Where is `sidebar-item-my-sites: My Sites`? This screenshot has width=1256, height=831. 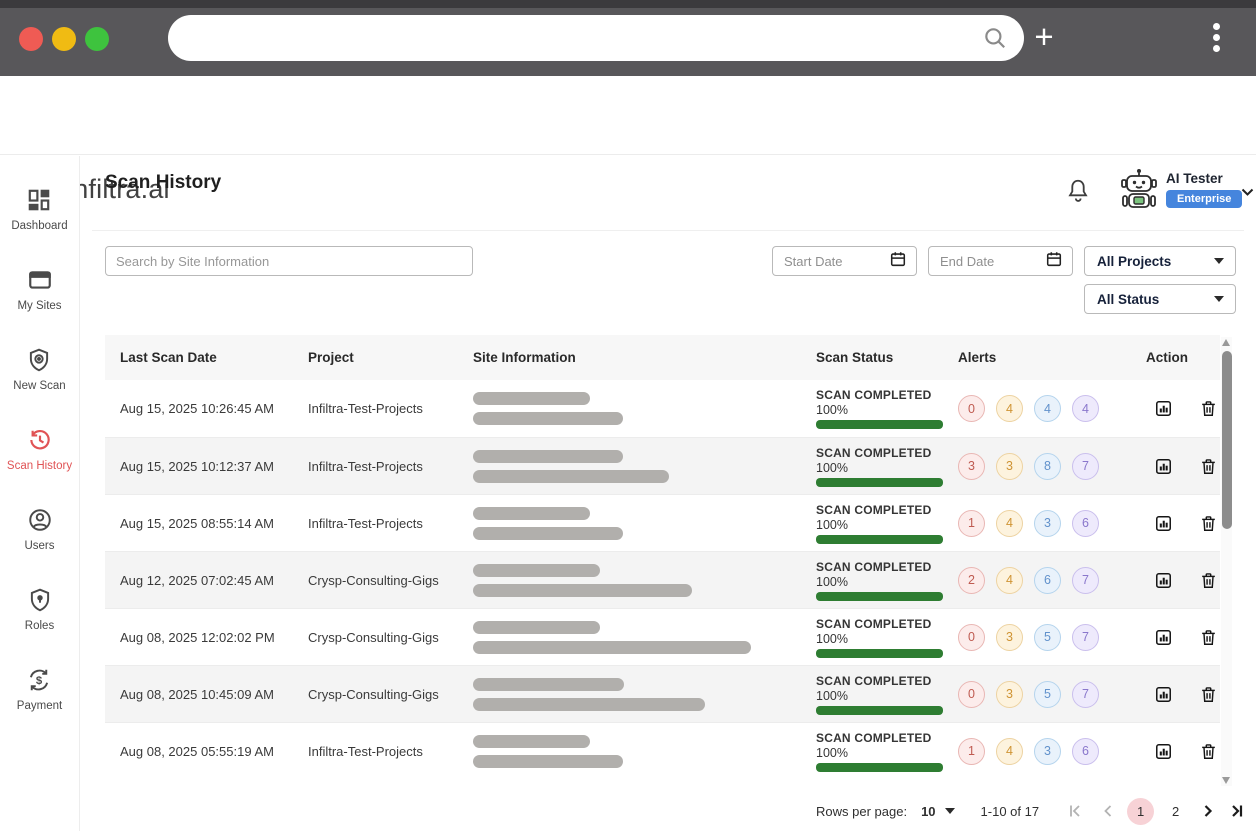 sidebar-item-my-sites: My Sites is located at coordinates (39, 289).